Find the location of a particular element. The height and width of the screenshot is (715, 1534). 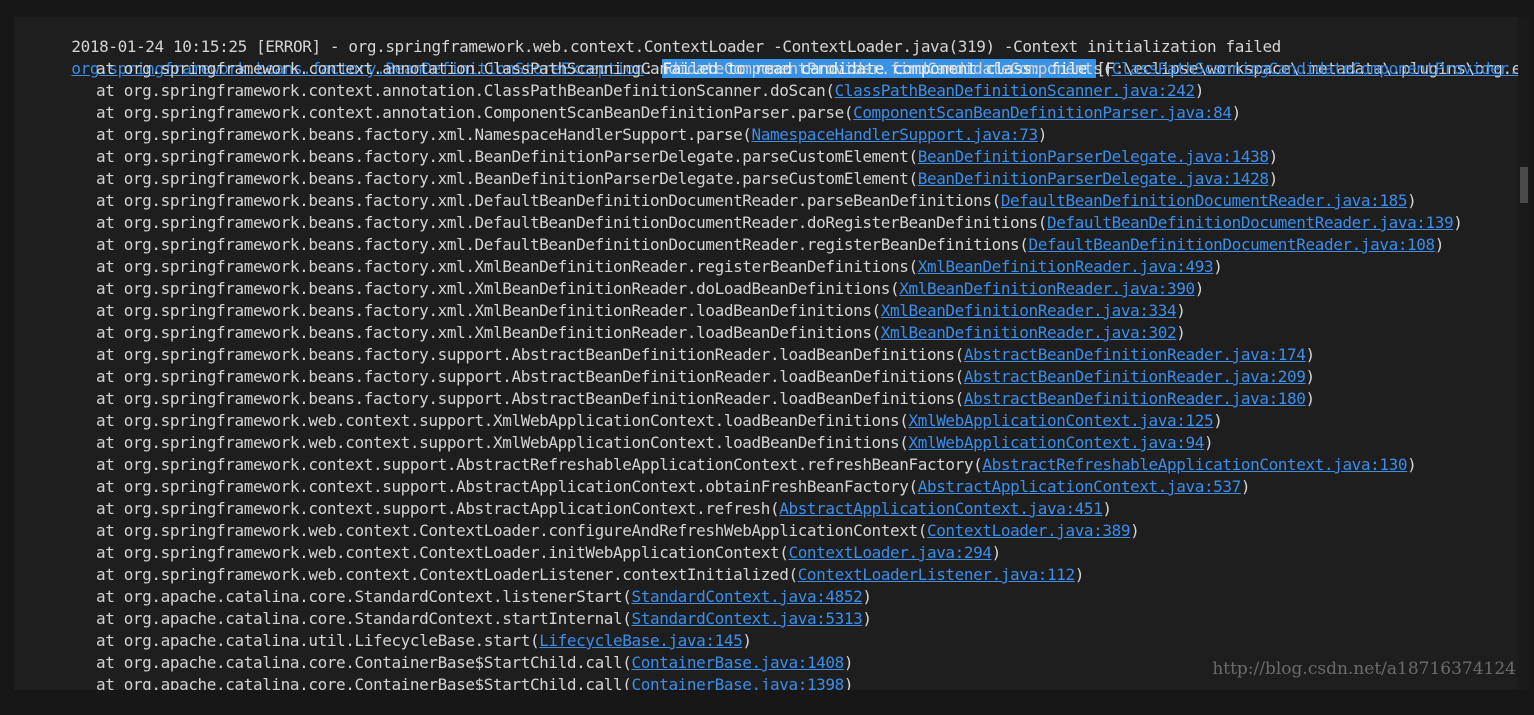

stack-frame-source-link: StandardContext.java:4852 is located at coordinates (747, 596).